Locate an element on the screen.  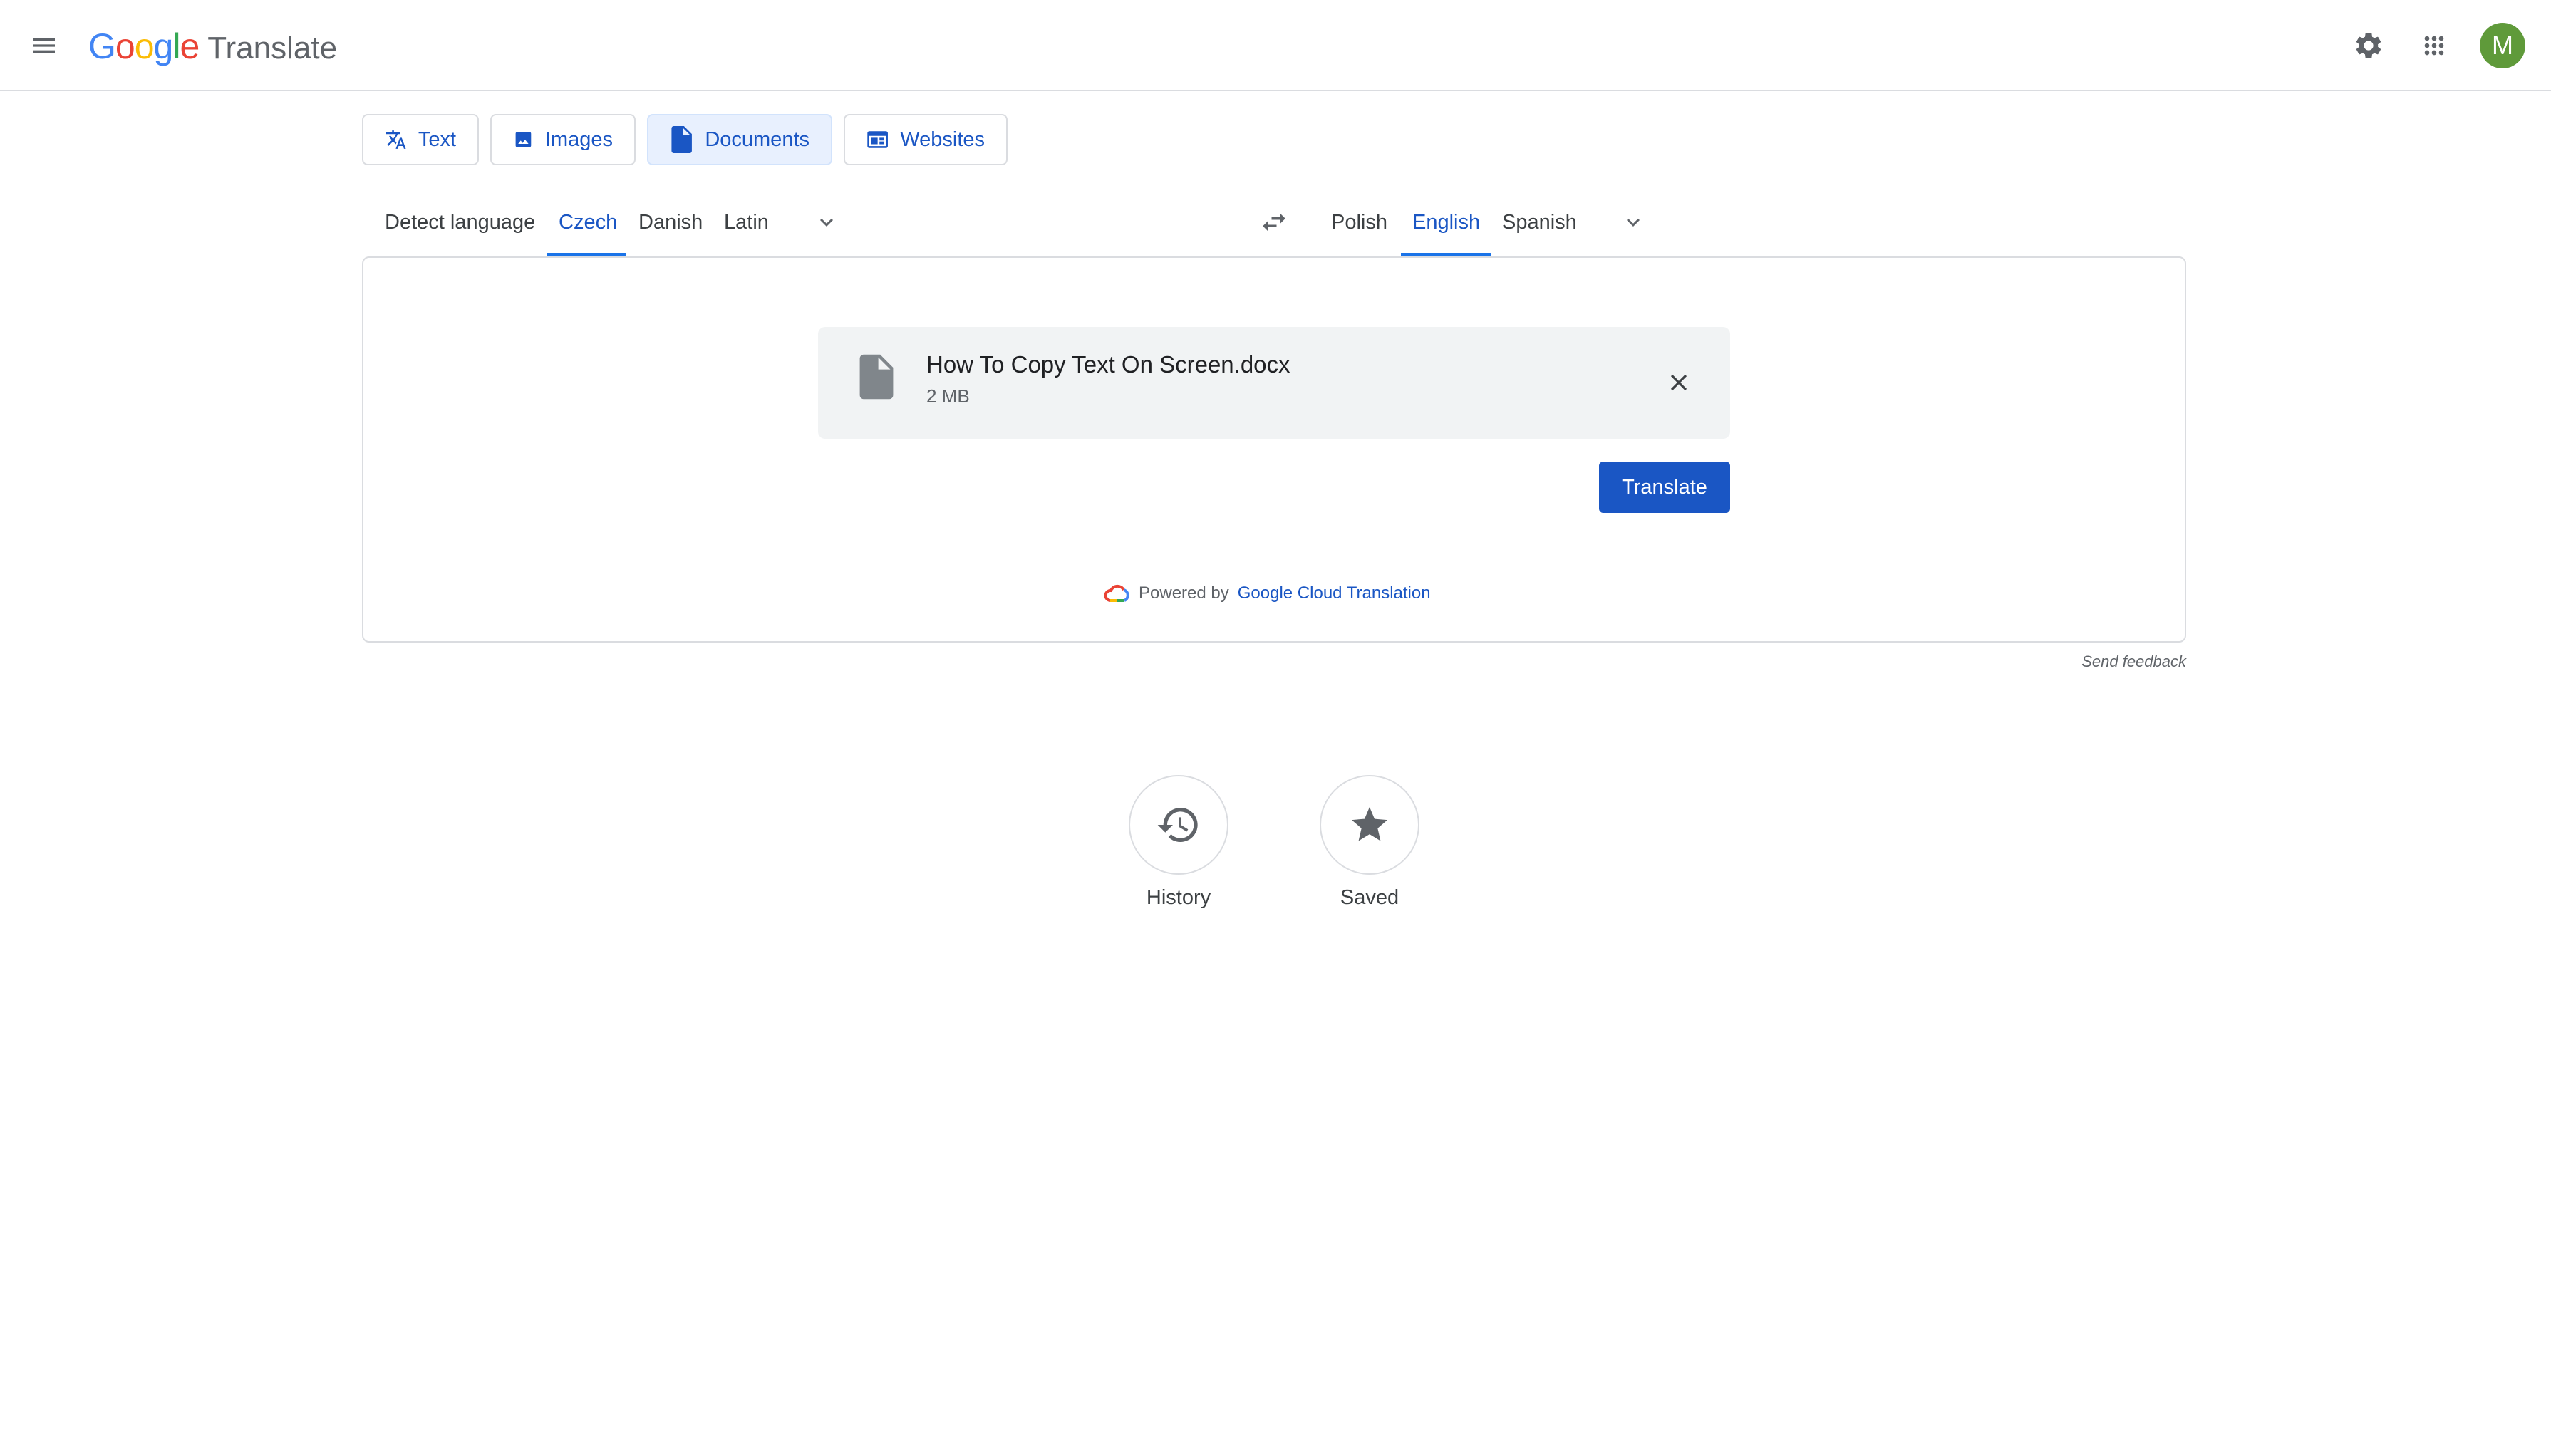
target-lang-polish: Polish is located at coordinates (1359, 222).